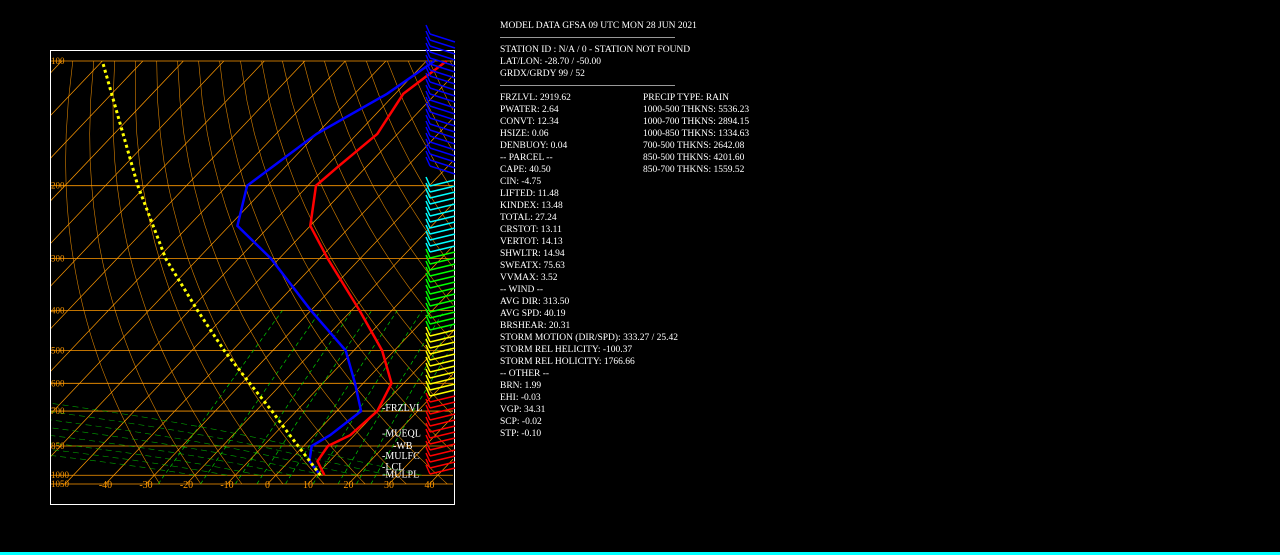 Image resolution: width=1280 pixels, height=555 pixels. What do you see at coordinates (401, 434) in the screenshot?
I see `level-label: -MUEQL` at bounding box center [401, 434].